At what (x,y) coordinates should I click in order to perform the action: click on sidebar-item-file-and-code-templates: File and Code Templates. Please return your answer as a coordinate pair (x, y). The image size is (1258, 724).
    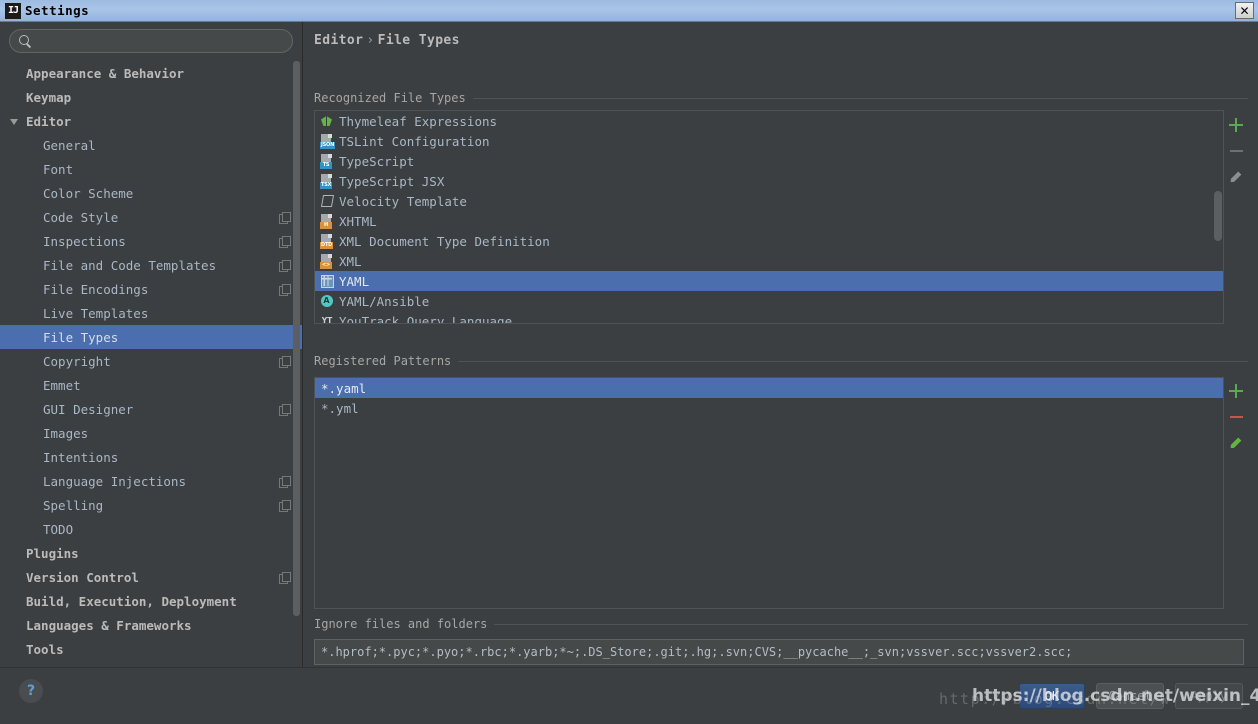
    Looking at the image, I should click on (151, 265).